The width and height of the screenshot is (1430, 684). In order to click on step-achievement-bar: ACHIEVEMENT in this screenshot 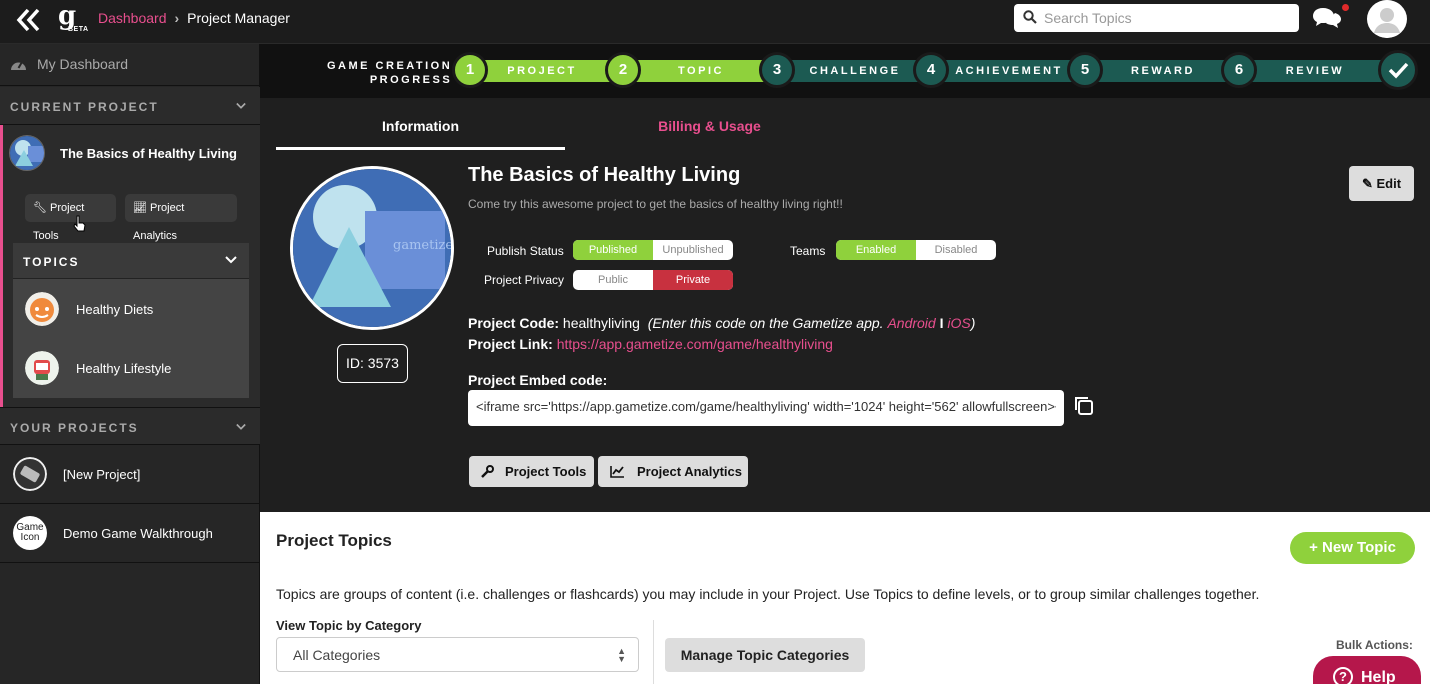, I will do `click(1009, 71)`.